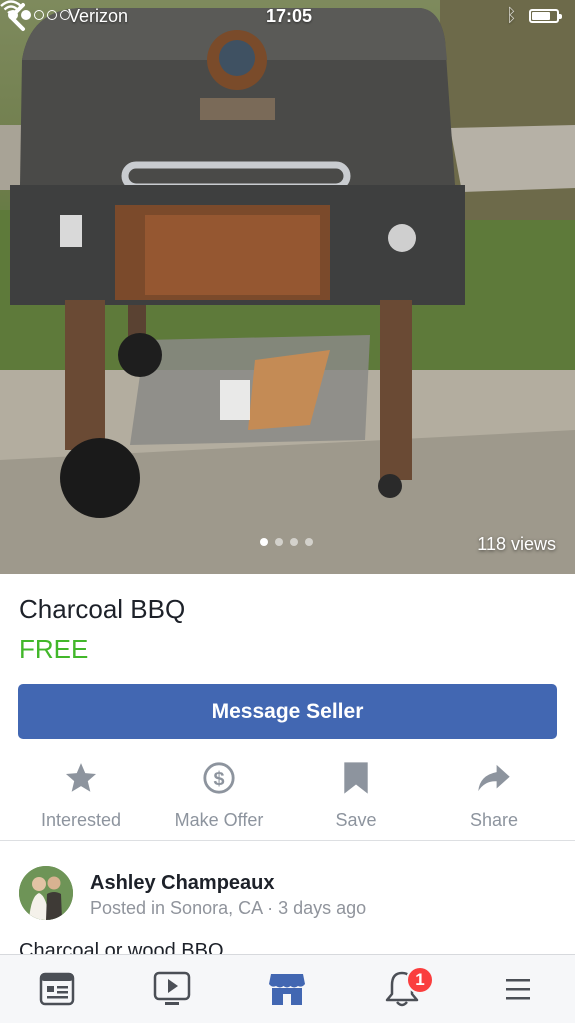 Image resolution: width=575 pixels, height=1023 pixels. What do you see at coordinates (81, 777) in the screenshot?
I see `star-icon` at bounding box center [81, 777].